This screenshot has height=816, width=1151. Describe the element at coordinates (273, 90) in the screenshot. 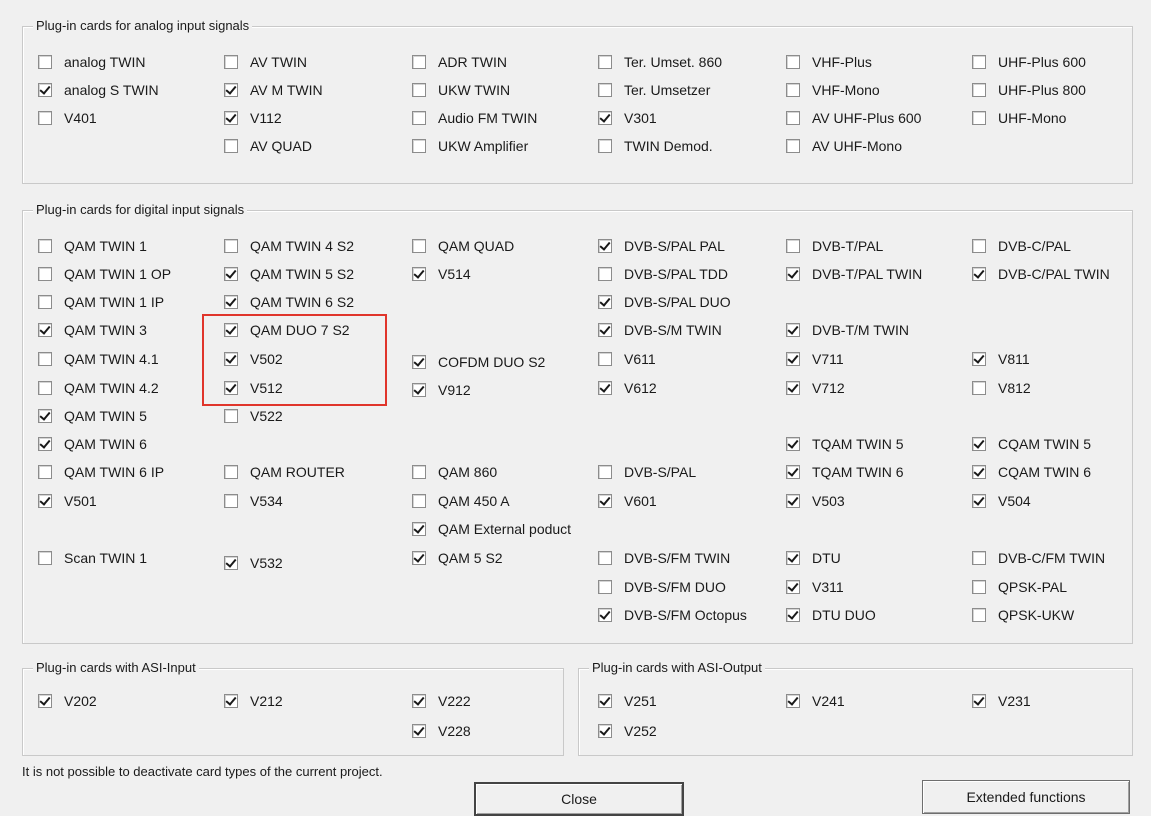

I see `checkbox-av-m-twin: AV M TWIN` at that location.